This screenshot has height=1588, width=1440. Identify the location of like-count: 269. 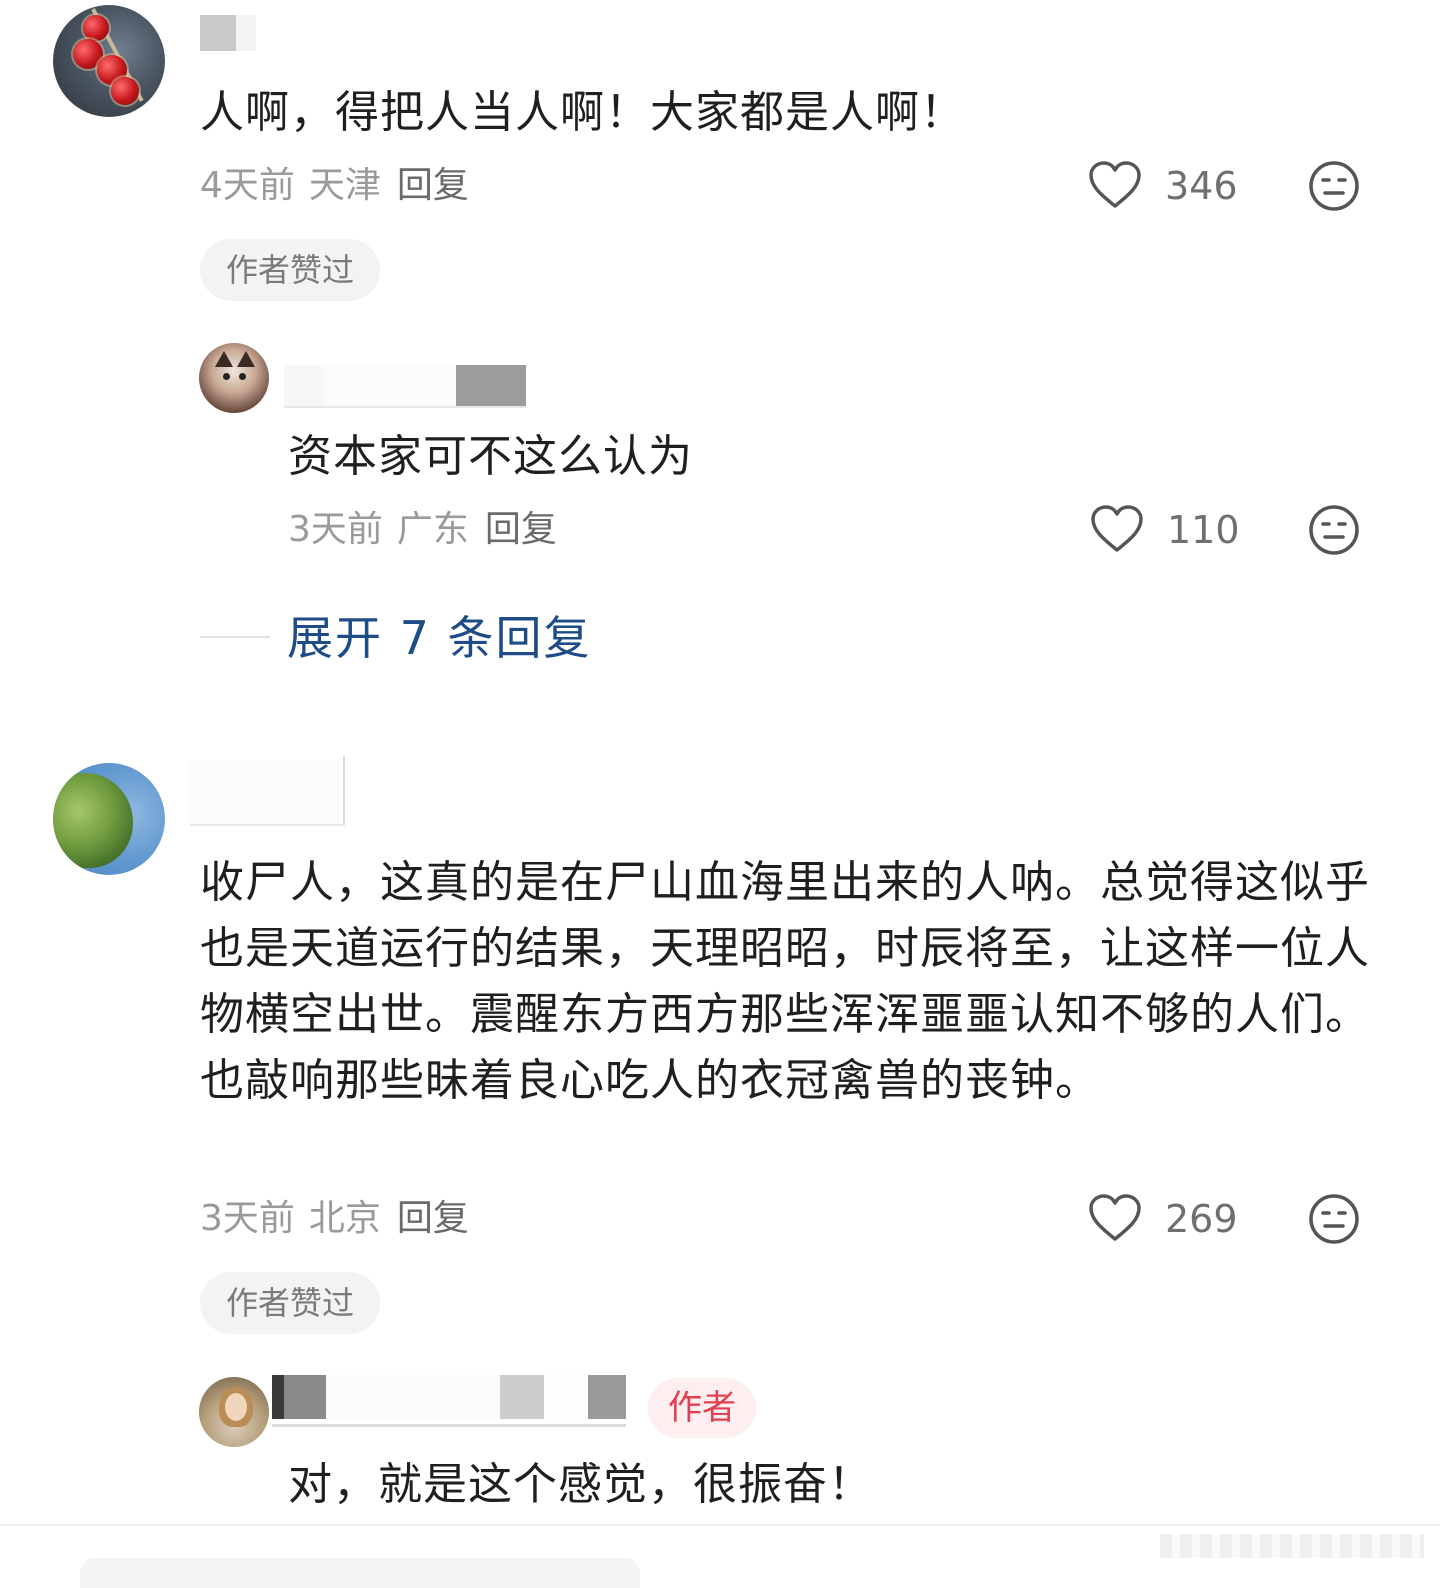
(1201, 1219).